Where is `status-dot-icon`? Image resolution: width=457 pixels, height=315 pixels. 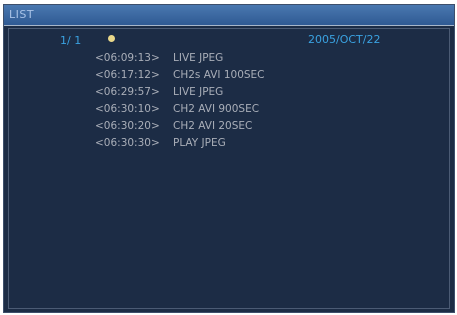
status-dot-icon is located at coordinates (111, 38).